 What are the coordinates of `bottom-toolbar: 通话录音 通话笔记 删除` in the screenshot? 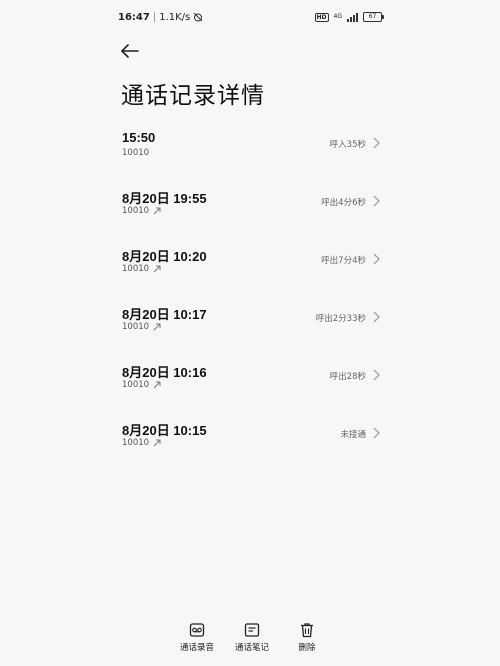 It's located at (252, 637).